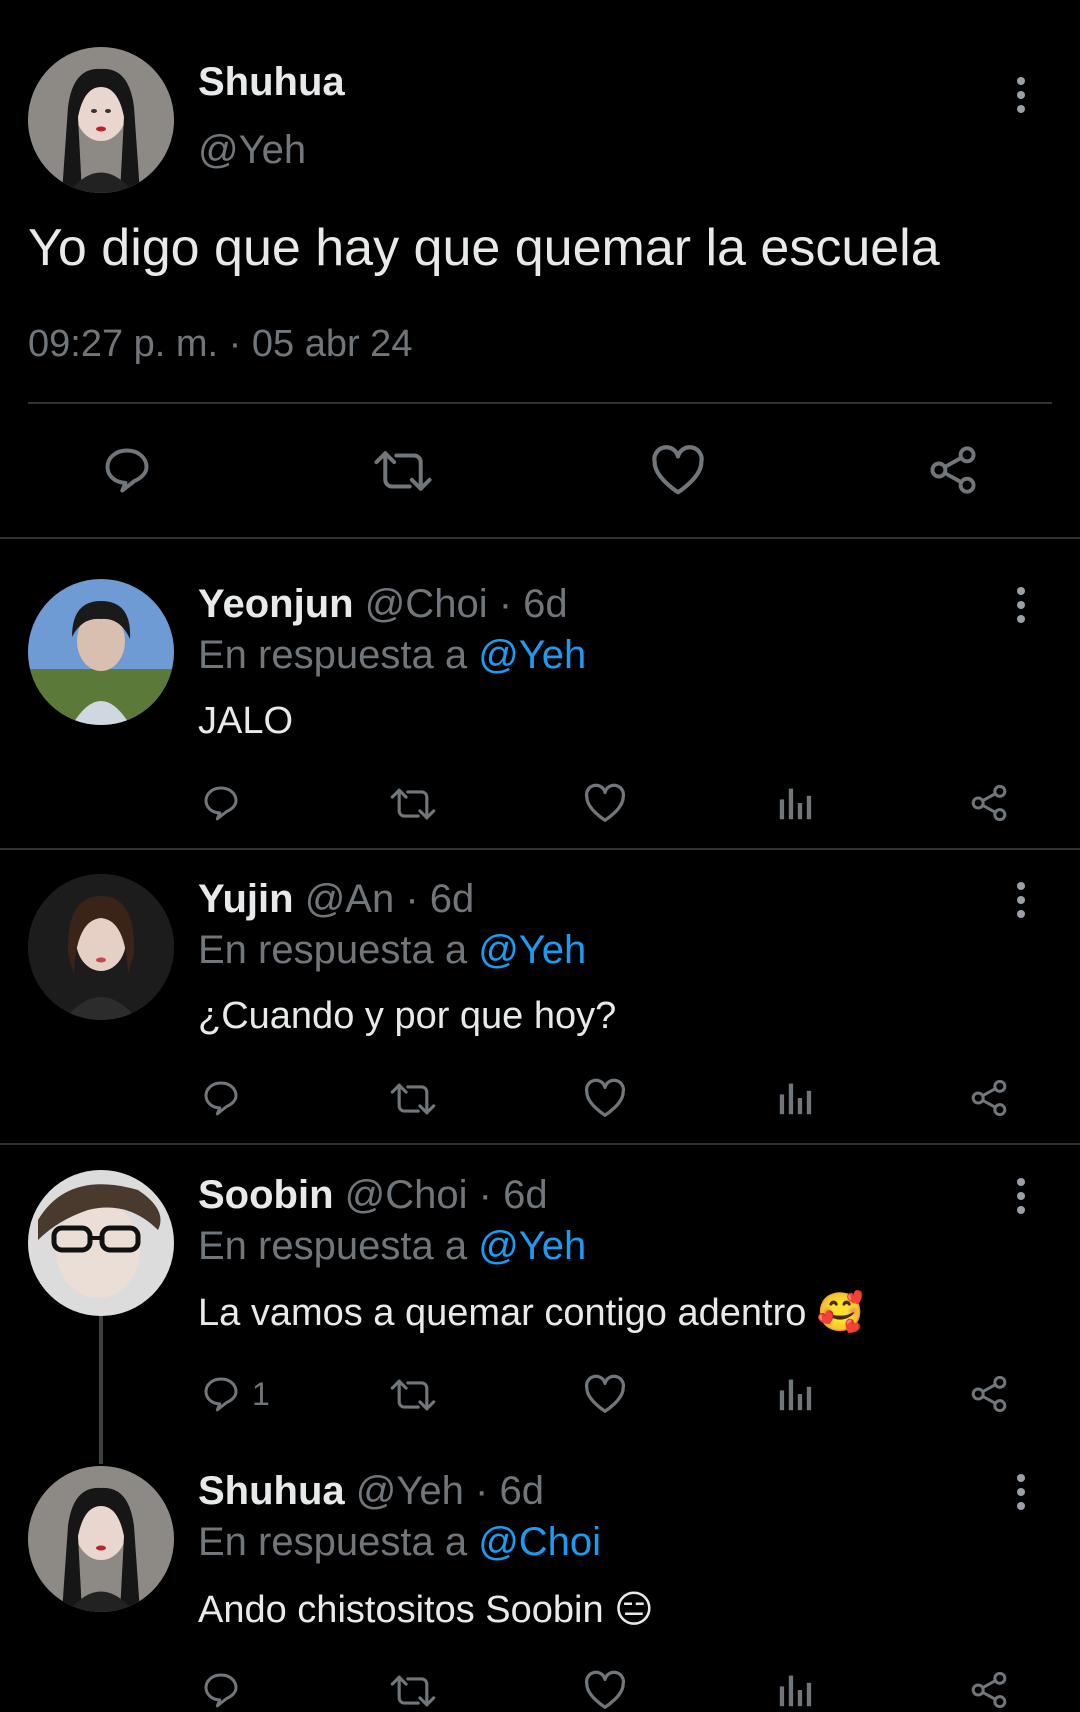  Describe the element at coordinates (246, 899) in the screenshot. I see `reply-author-name: Yujin` at that location.